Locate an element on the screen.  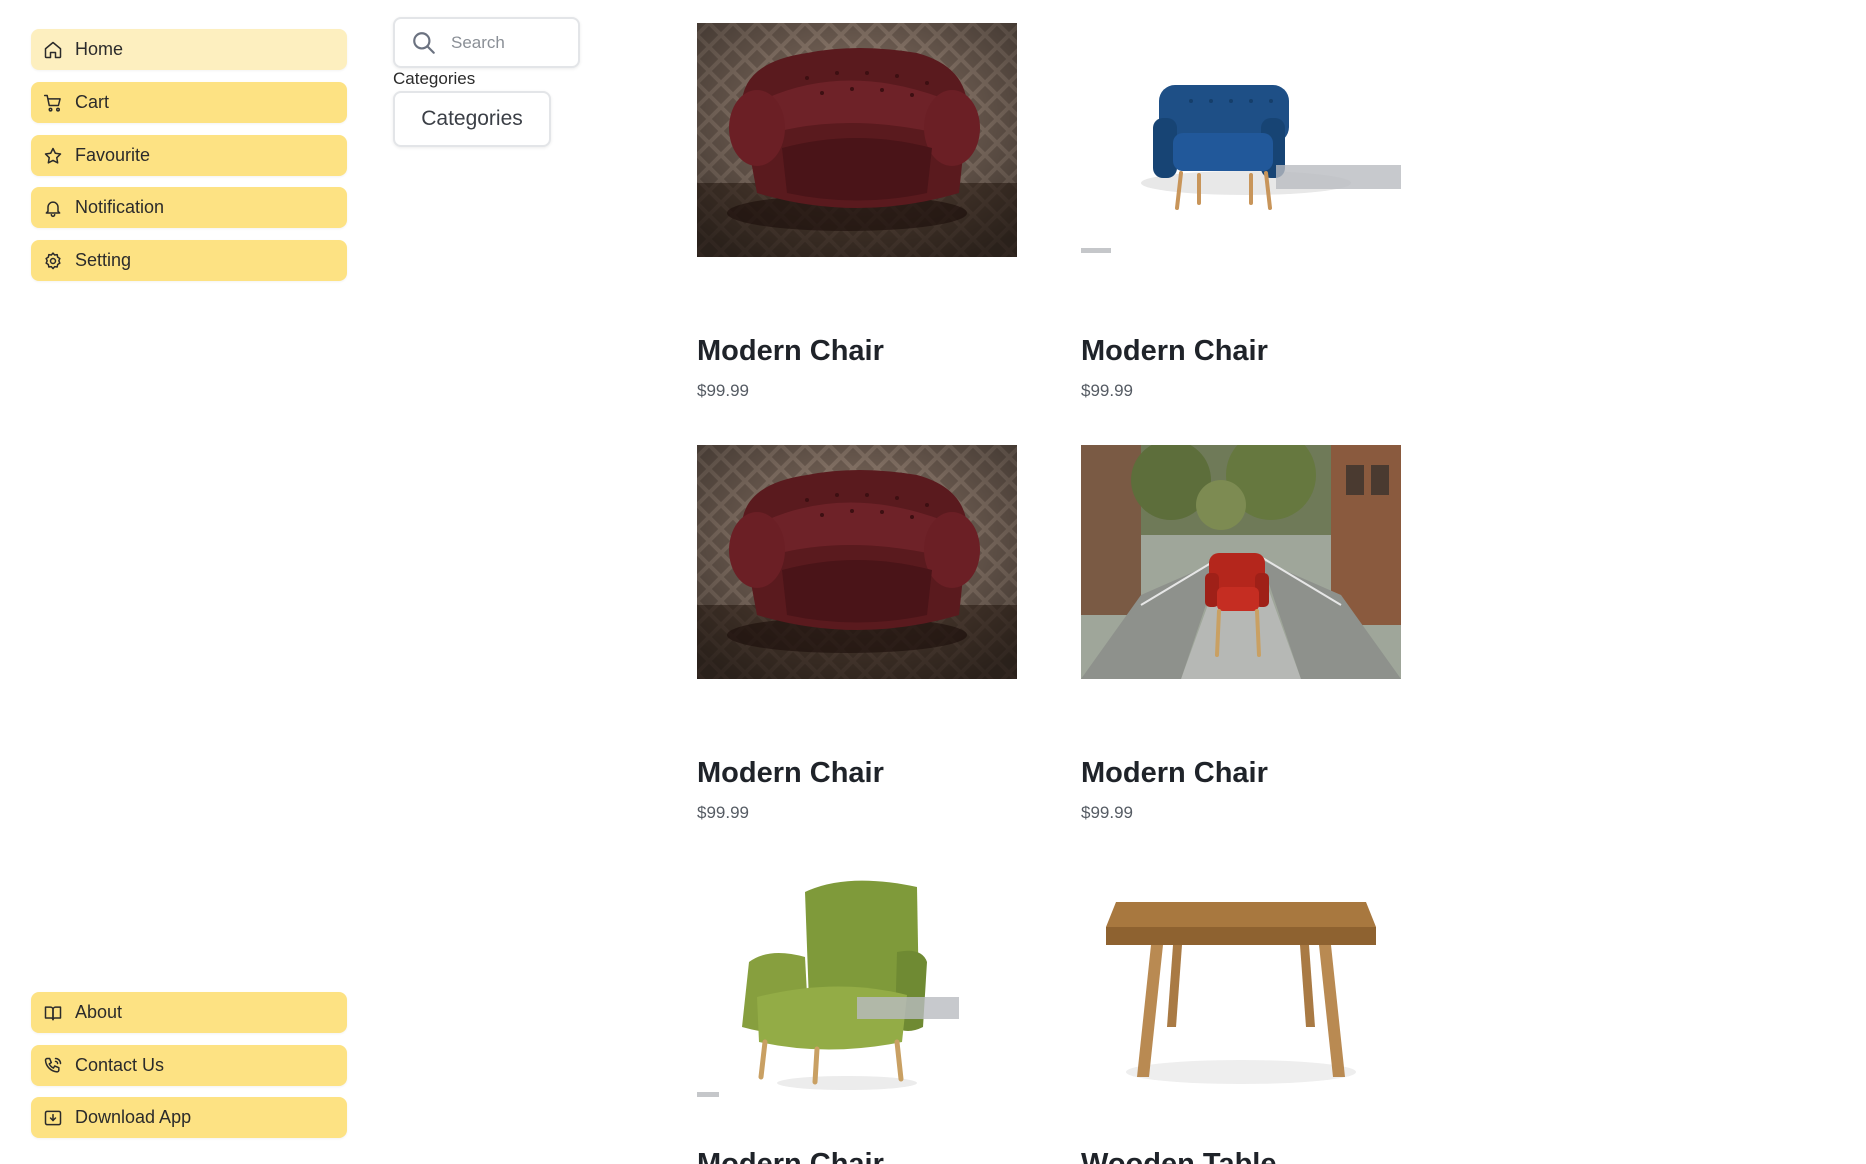
sidebar-item-label: Notification is located at coordinates (120, 207).